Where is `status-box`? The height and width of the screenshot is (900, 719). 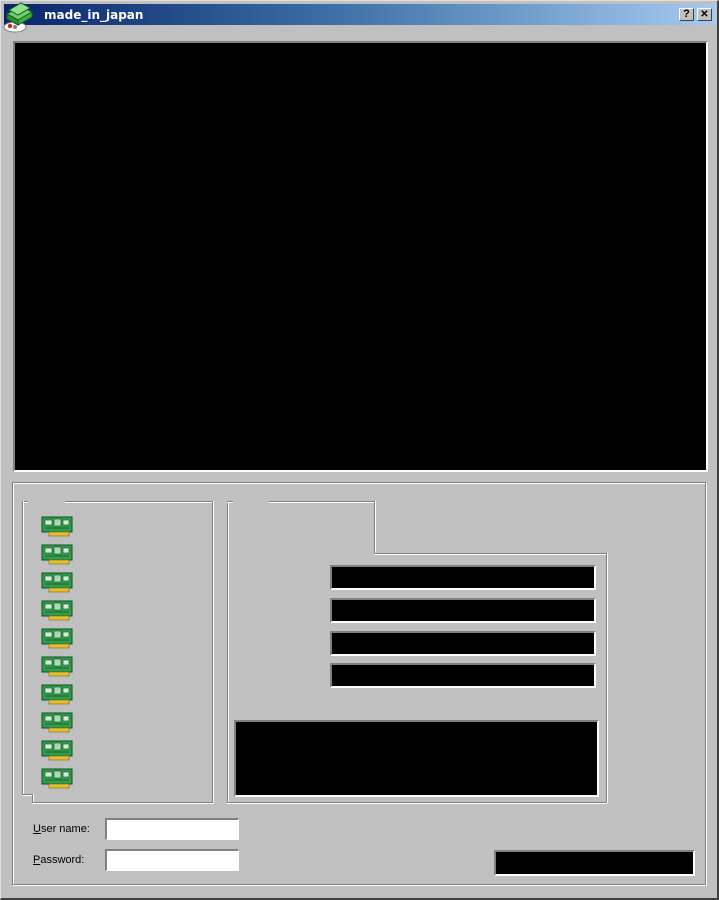 status-box is located at coordinates (594, 863).